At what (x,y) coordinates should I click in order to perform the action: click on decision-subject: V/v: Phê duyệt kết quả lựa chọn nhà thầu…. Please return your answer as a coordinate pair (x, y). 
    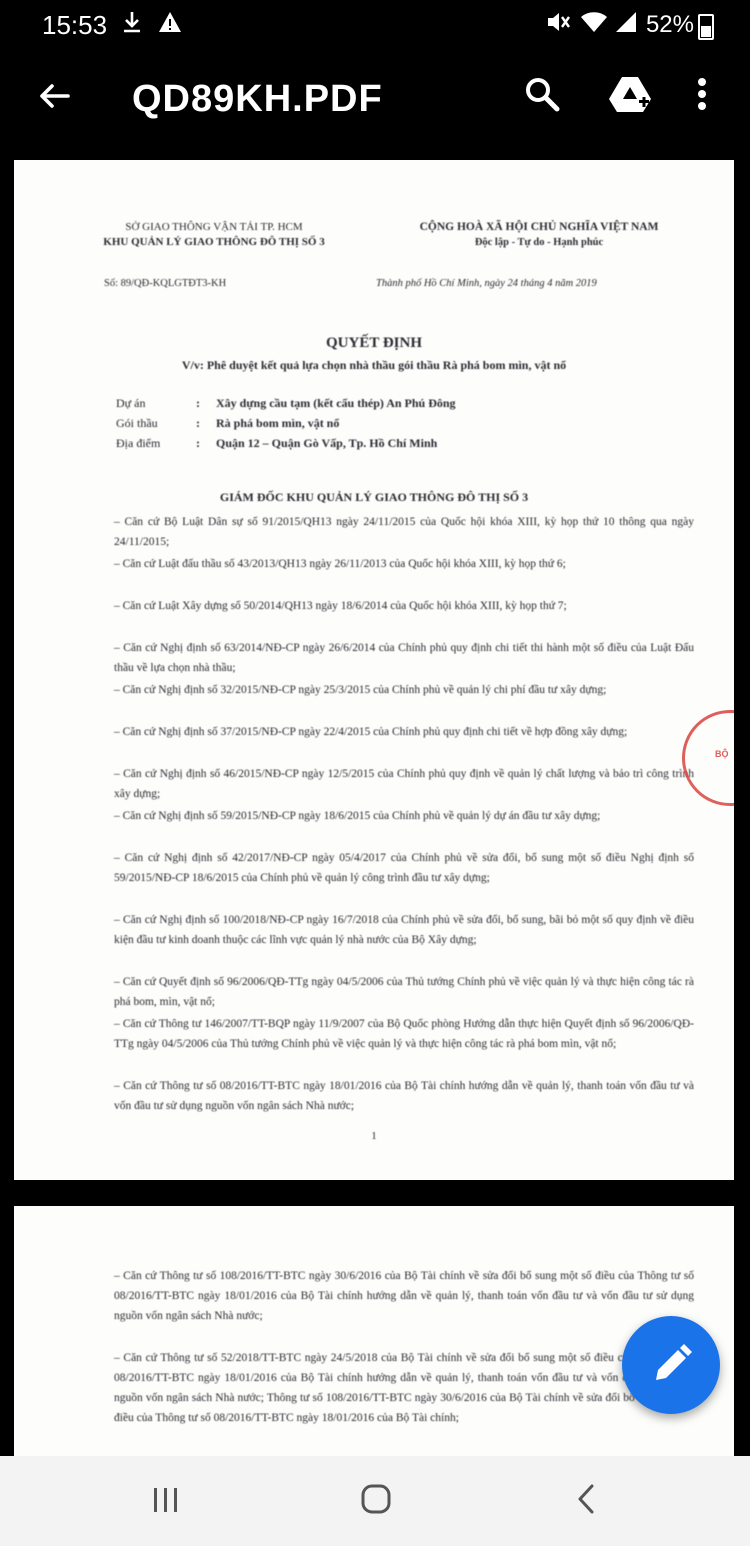
    Looking at the image, I should click on (374, 365).